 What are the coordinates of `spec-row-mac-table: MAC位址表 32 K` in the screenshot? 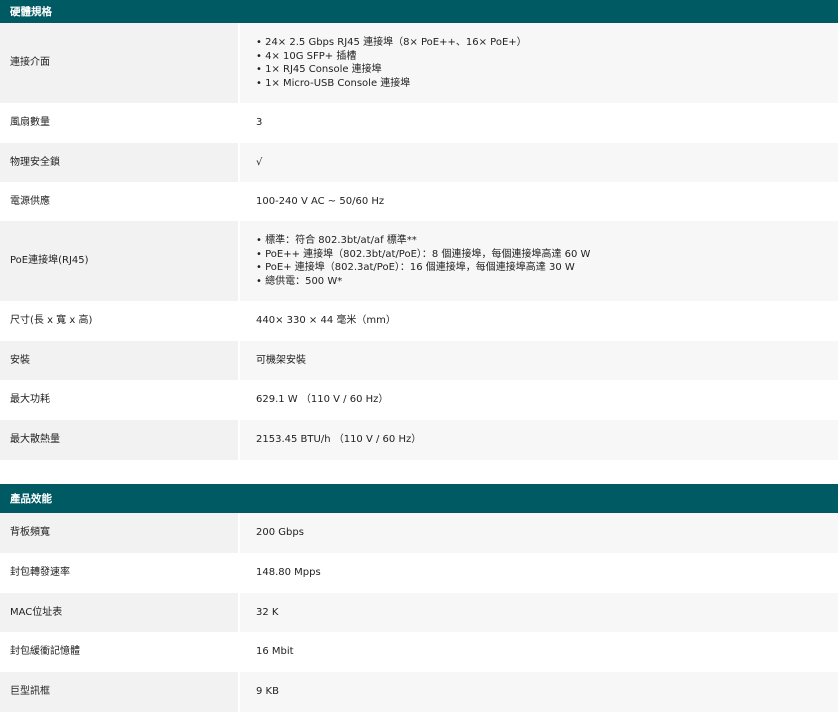 It's located at (419, 612).